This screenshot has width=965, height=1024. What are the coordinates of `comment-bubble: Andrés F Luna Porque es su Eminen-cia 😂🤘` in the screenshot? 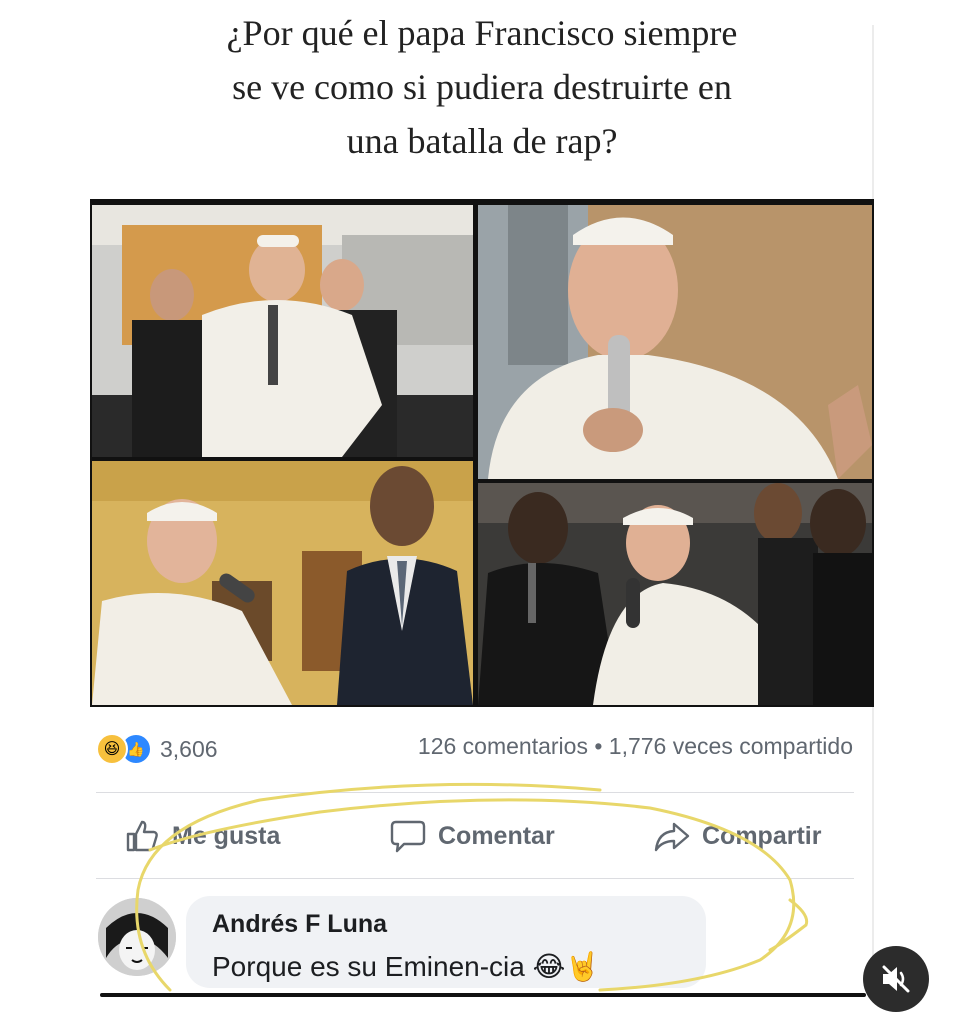 It's located at (446, 942).